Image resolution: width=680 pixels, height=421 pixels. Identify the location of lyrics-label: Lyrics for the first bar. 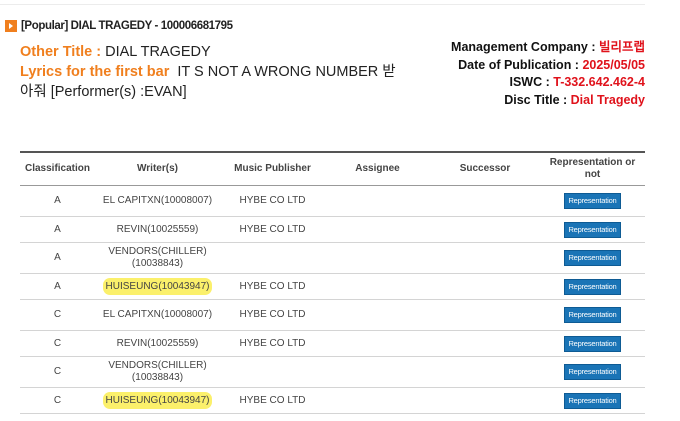
(95, 72).